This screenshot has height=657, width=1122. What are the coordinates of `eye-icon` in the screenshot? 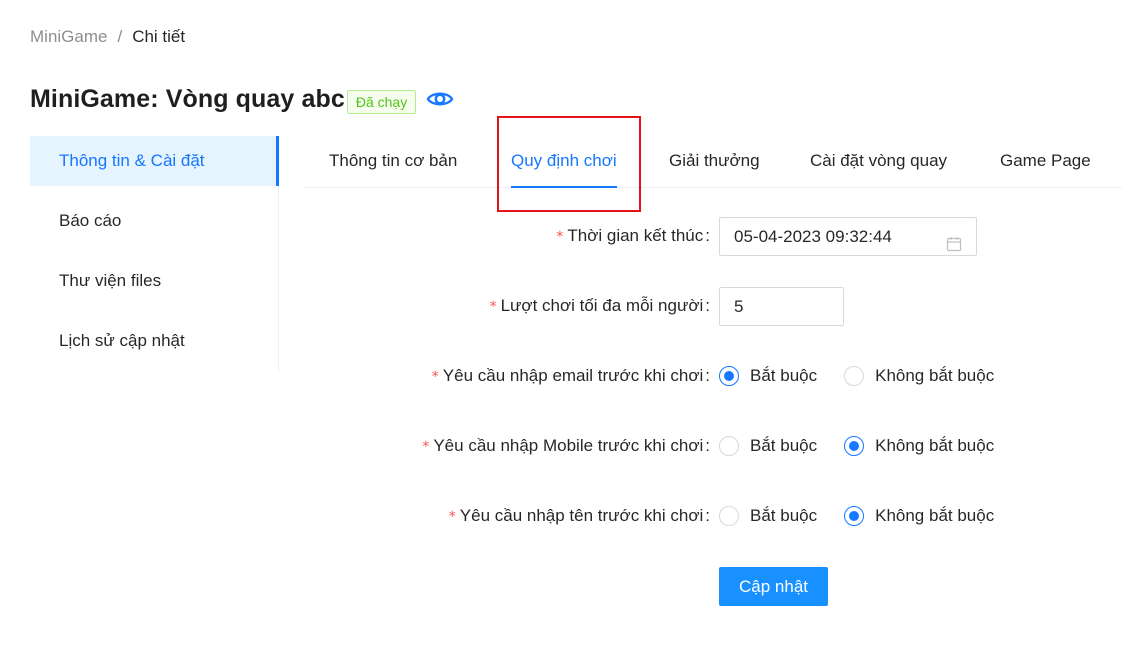 It's located at (440, 99).